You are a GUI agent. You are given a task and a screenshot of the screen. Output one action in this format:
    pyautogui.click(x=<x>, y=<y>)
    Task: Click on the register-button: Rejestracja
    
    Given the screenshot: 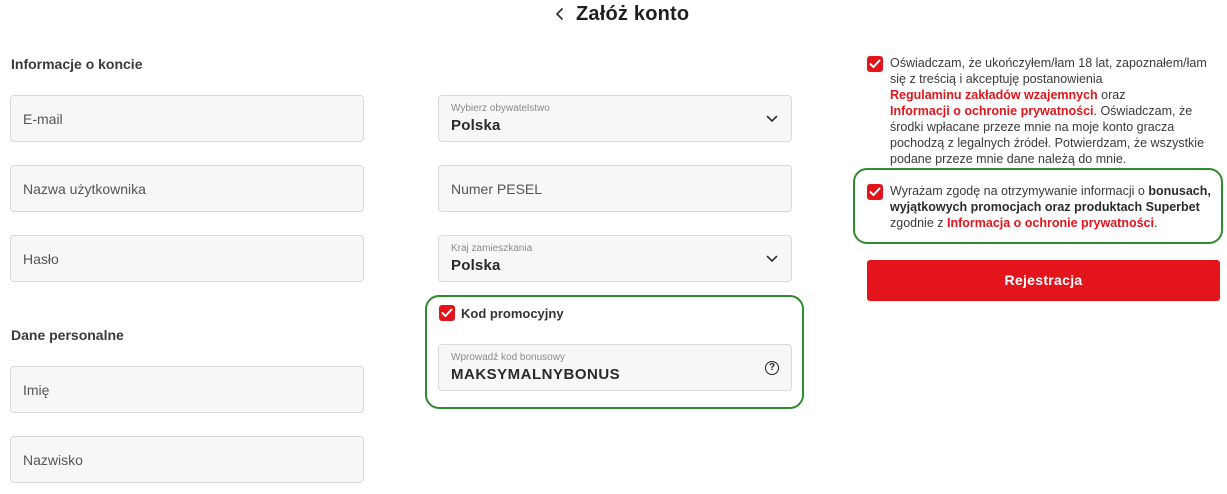 What is the action you would take?
    pyautogui.click(x=1043, y=280)
    